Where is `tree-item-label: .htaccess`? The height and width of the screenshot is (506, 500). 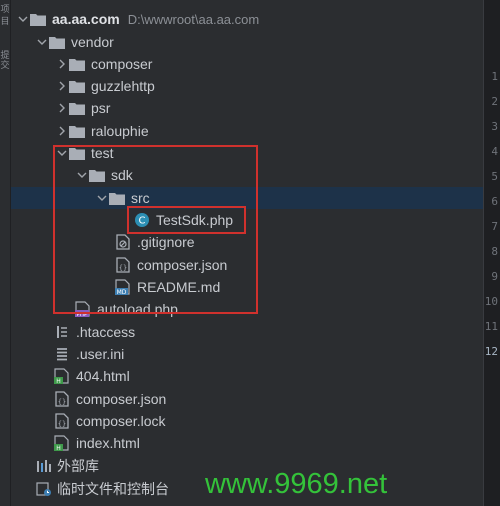 tree-item-label: .htaccess is located at coordinates (106, 332).